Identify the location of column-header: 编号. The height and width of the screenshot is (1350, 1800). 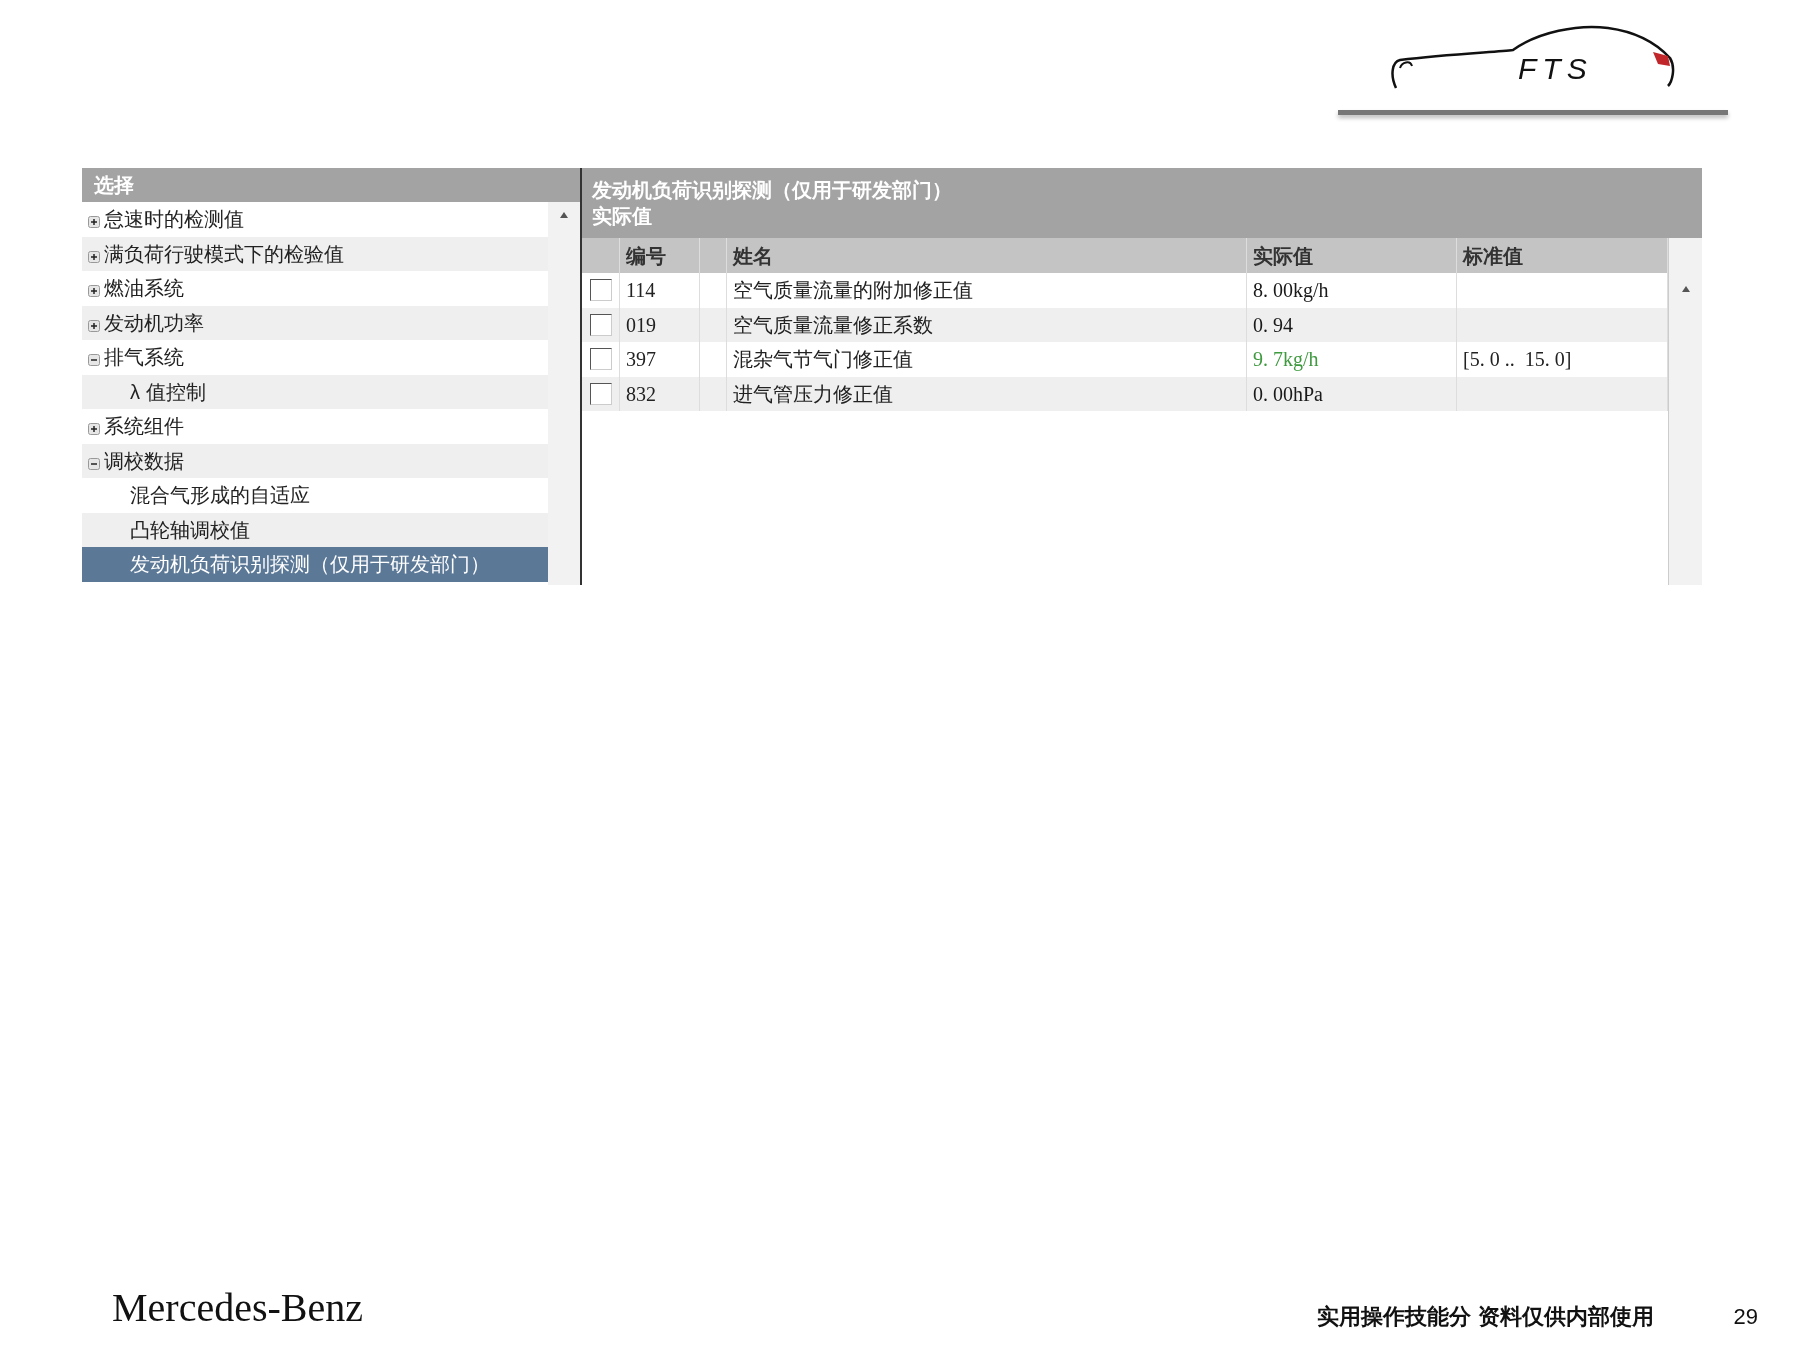
(646, 256).